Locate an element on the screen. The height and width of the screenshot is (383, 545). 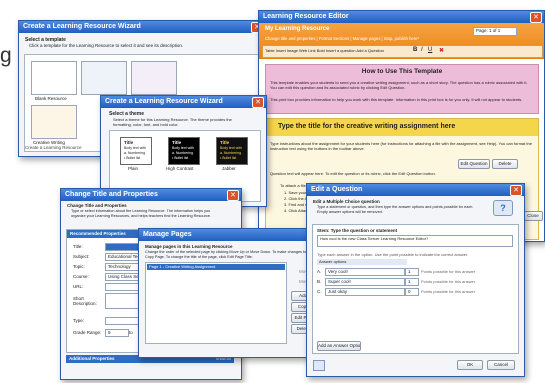
property-label: Type: is located at coordinates (79, 320).